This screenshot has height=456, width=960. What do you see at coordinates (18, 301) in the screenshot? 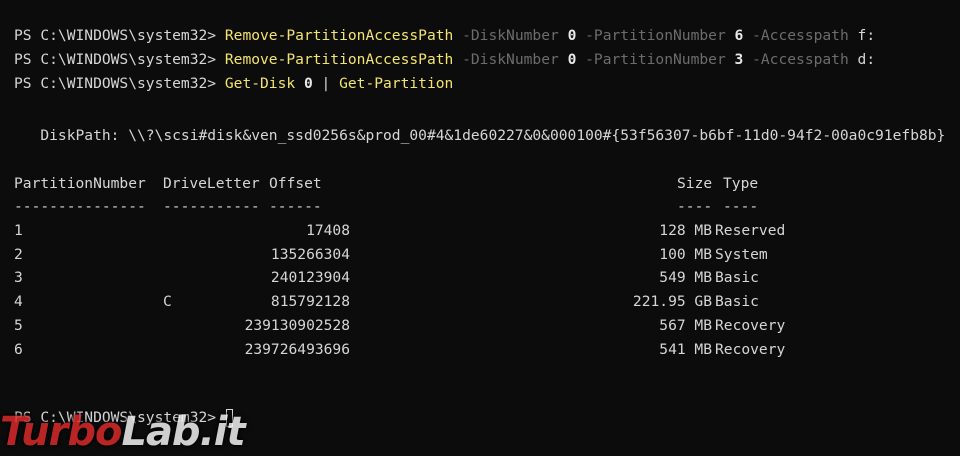
I see `cell-partition-number: 4` at bounding box center [18, 301].